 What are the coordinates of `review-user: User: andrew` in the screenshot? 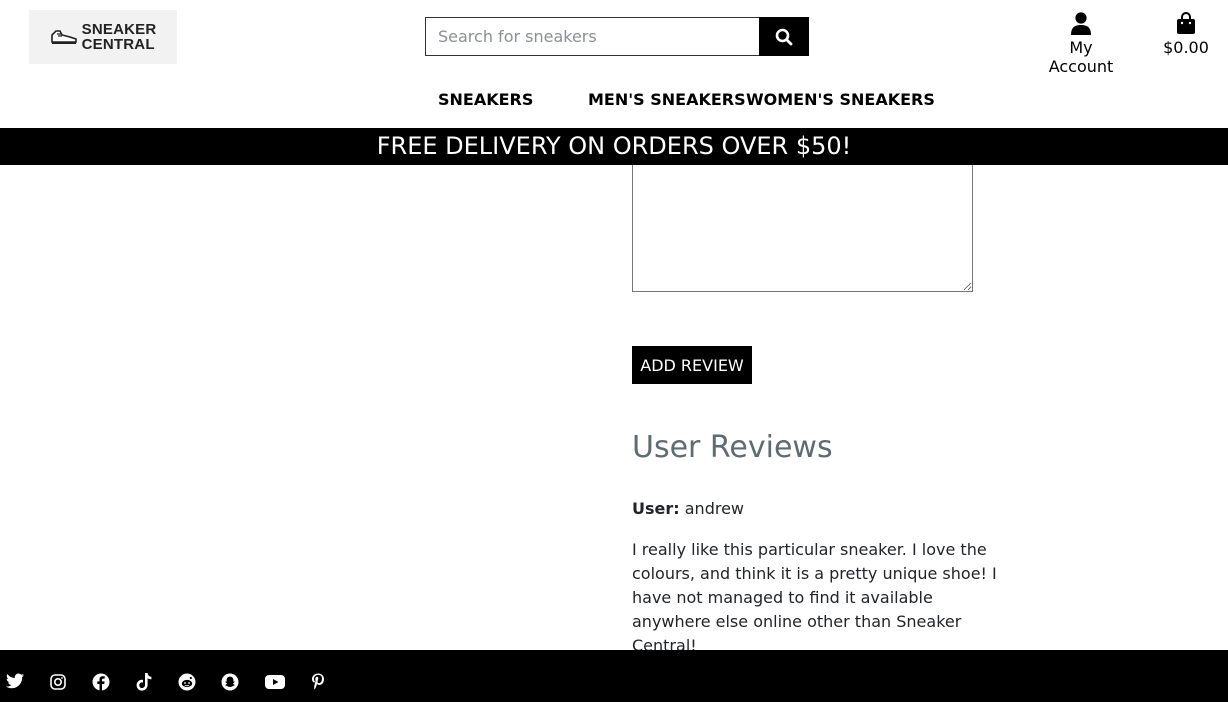 It's located at (688, 508).